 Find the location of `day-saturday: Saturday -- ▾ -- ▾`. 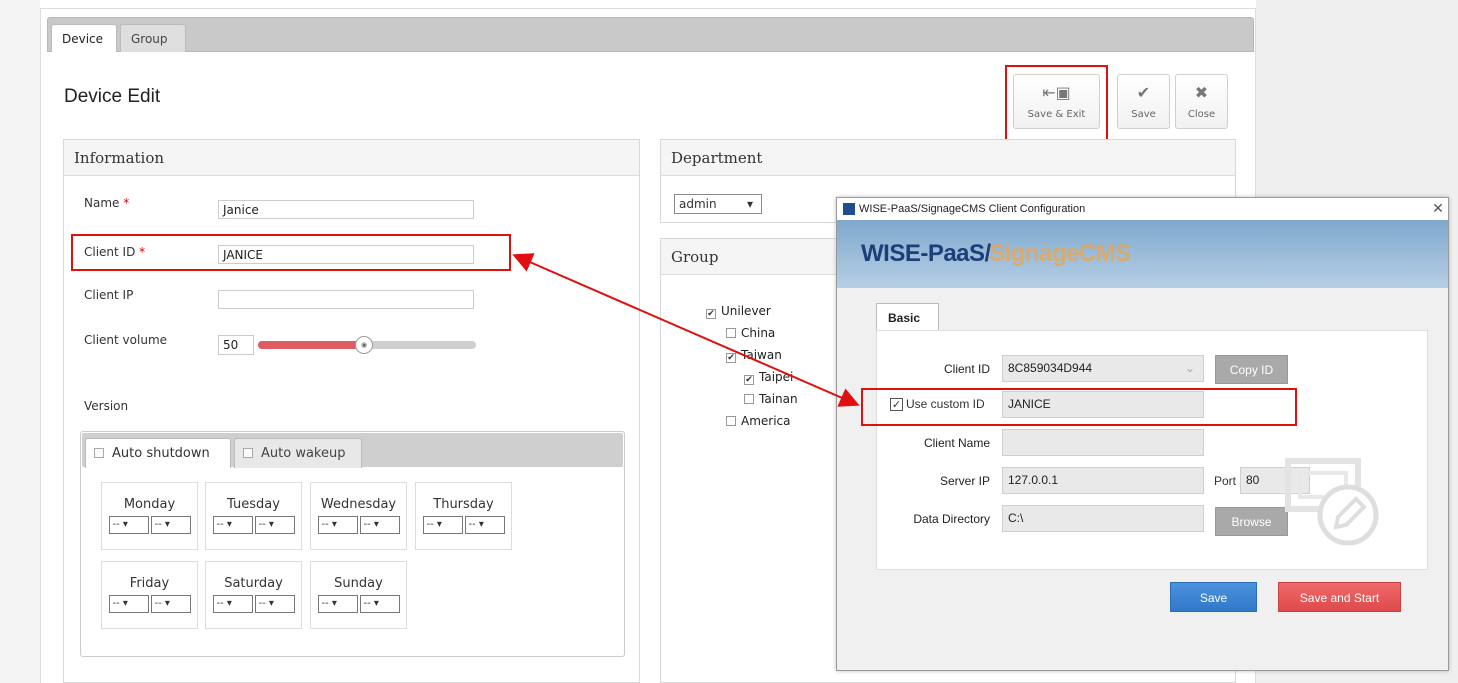

day-saturday: Saturday -- ▾ -- ▾ is located at coordinates (253, 595).